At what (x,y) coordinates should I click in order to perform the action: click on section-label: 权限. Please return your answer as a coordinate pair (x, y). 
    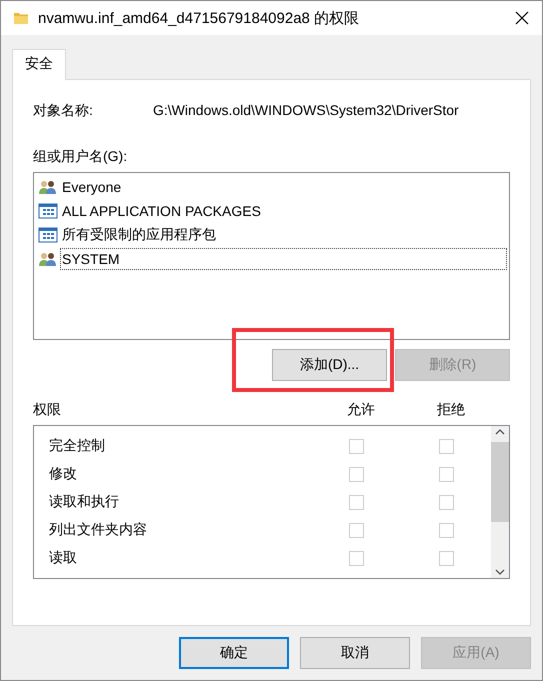
    Looking at the image, I should click on (47, 410).